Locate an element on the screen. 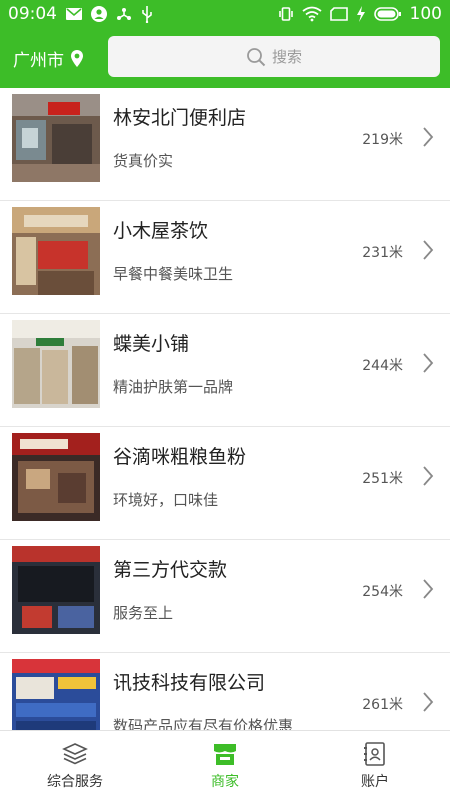  store-row: 林安北门便利店 货真价实 219米 is located at coordinates (225, 144).